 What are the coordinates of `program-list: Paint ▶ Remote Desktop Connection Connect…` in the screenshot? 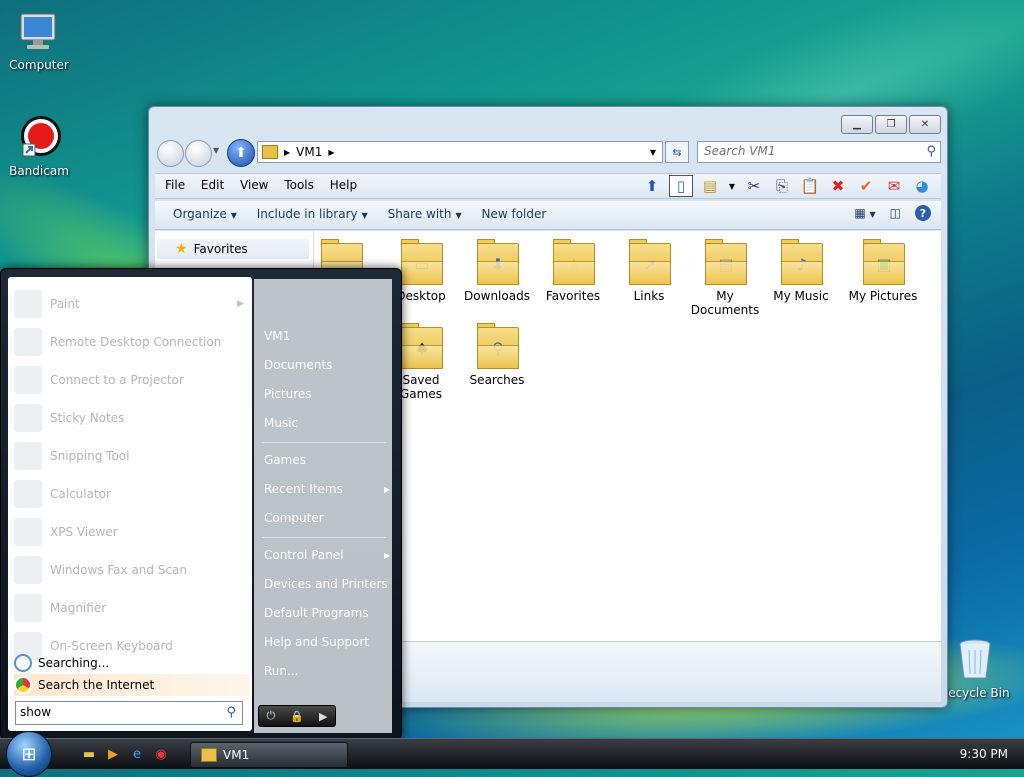 It's located at (130, 504).